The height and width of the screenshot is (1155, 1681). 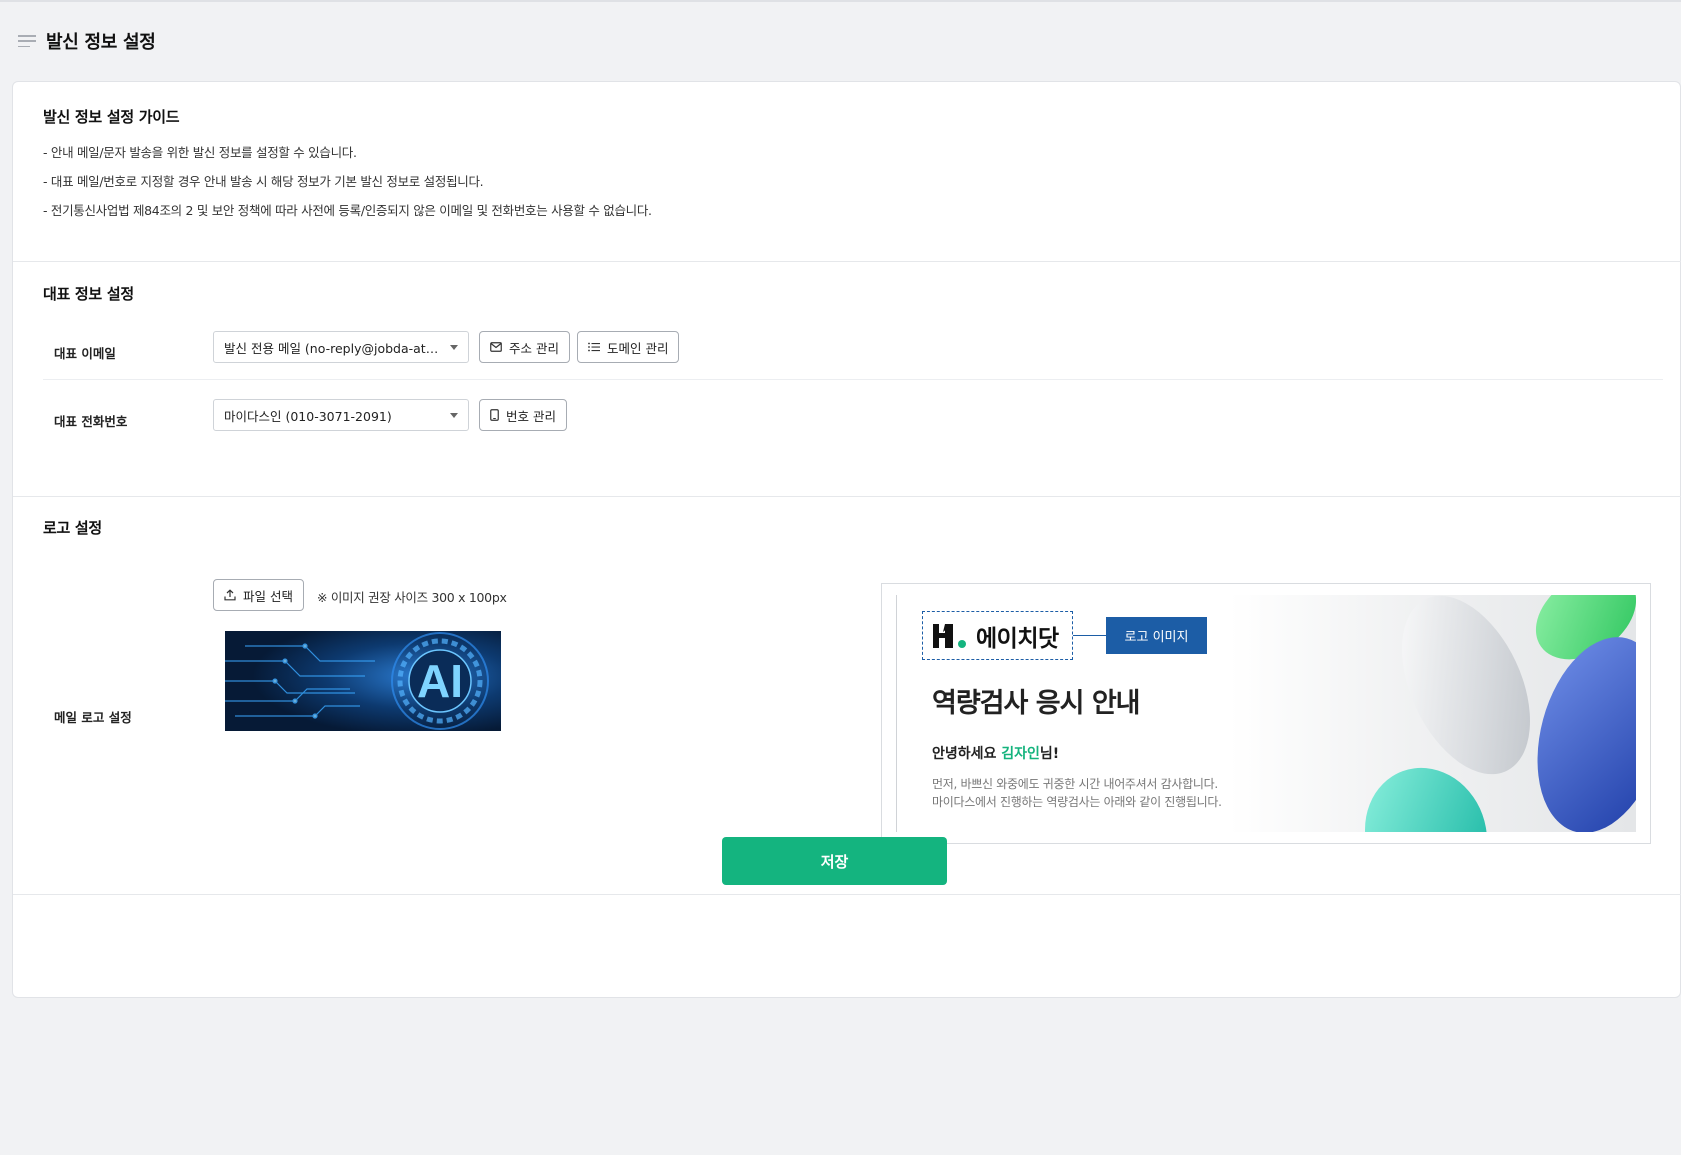 What do you see at coordinates (1017, 638) in the screenshot?
I see `preview-logo-text: 에이치닷` at bounding box center [1017, 638].